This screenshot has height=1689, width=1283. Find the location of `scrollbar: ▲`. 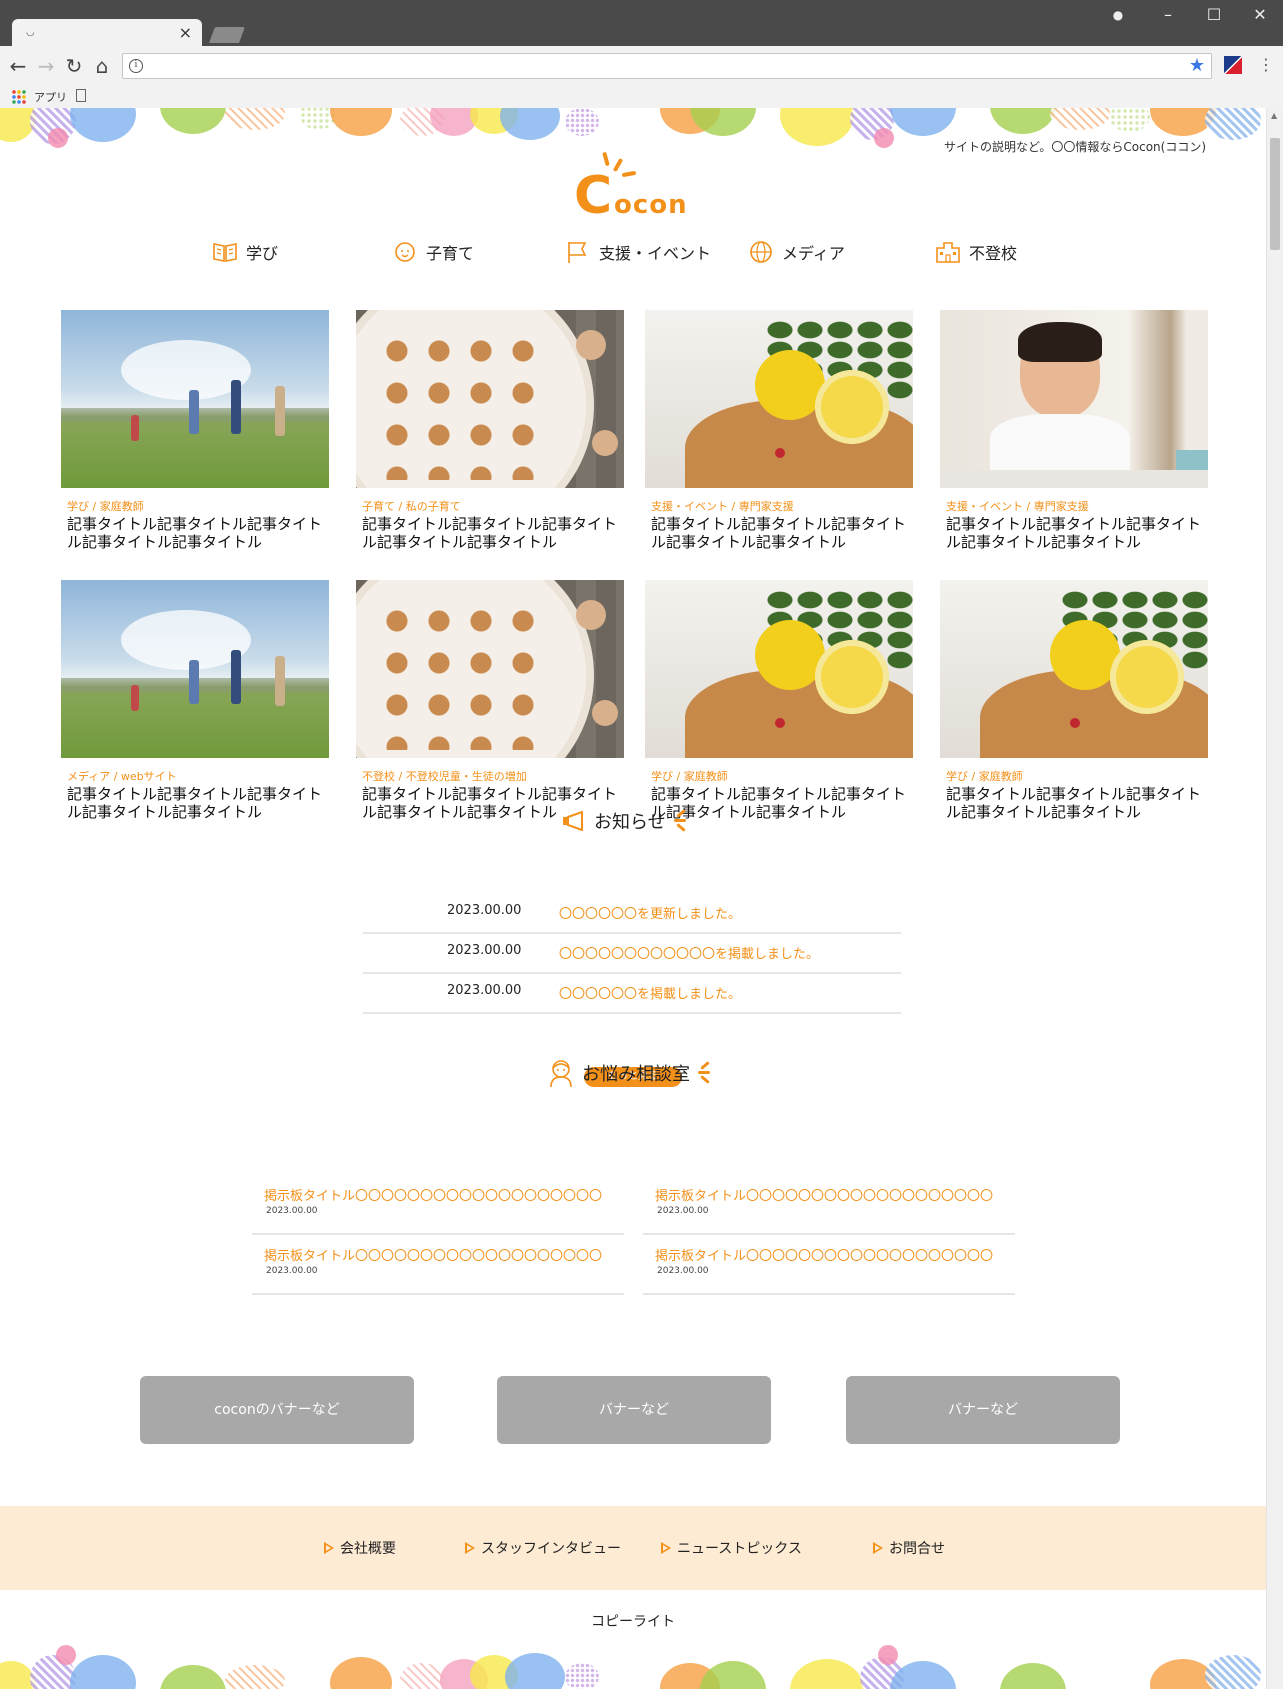

scrollbar: ▲ is located at coordinates (1274, 898).